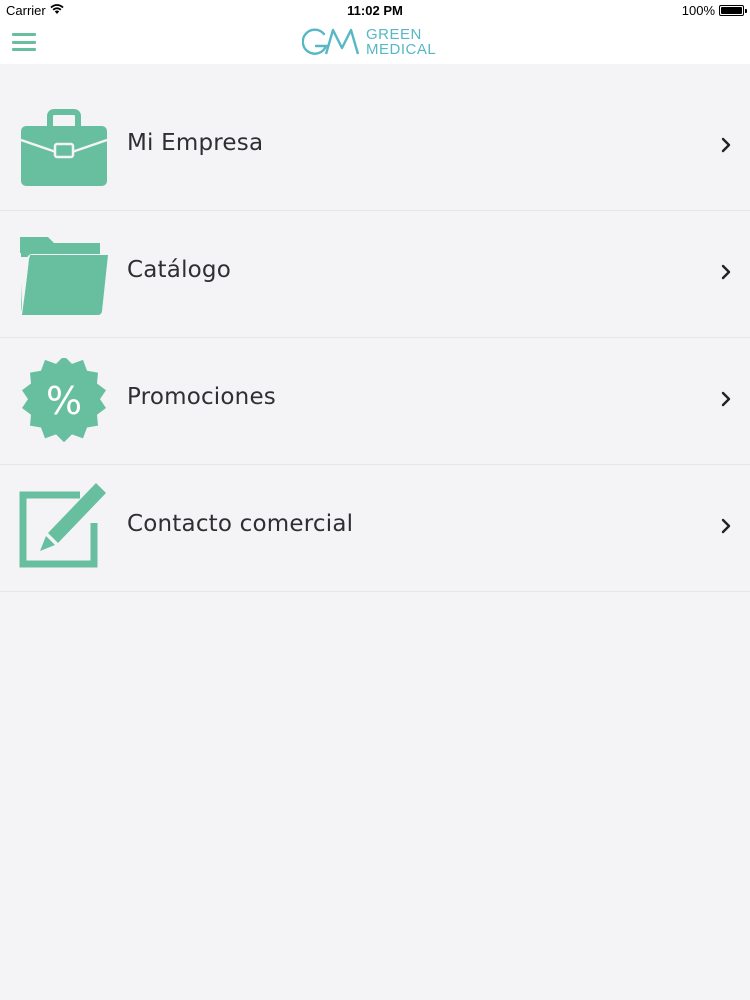 The width and height of the screenshot is (750, 1000). What do you see at coordinates (375, 401) in the screenshot?
I see `menu-item-promociones: % Promociones` at bounding box center [375, 401].